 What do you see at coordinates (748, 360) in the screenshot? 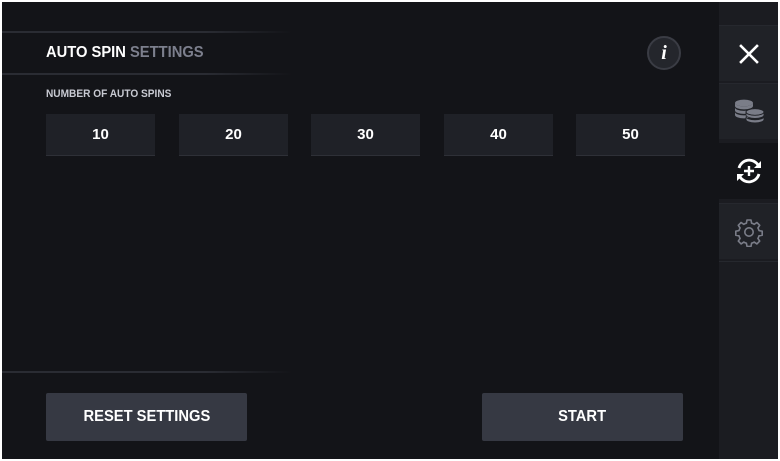
I see `sidebar-empty-area` at bounding box center [748, 360].